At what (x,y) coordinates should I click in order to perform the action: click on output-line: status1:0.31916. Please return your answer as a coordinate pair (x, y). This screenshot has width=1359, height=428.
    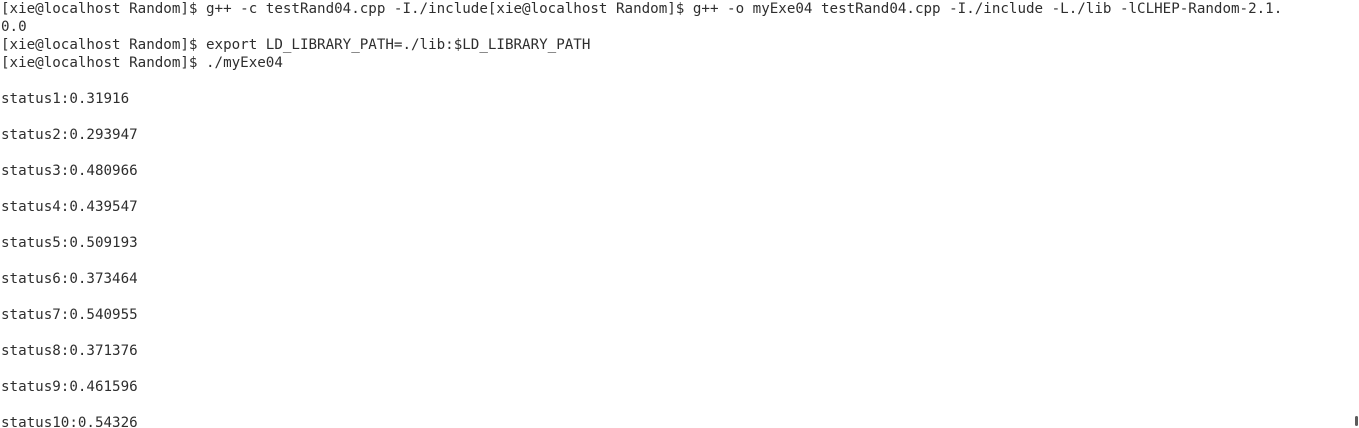
    Looking at the image, I should click on (65, 99).